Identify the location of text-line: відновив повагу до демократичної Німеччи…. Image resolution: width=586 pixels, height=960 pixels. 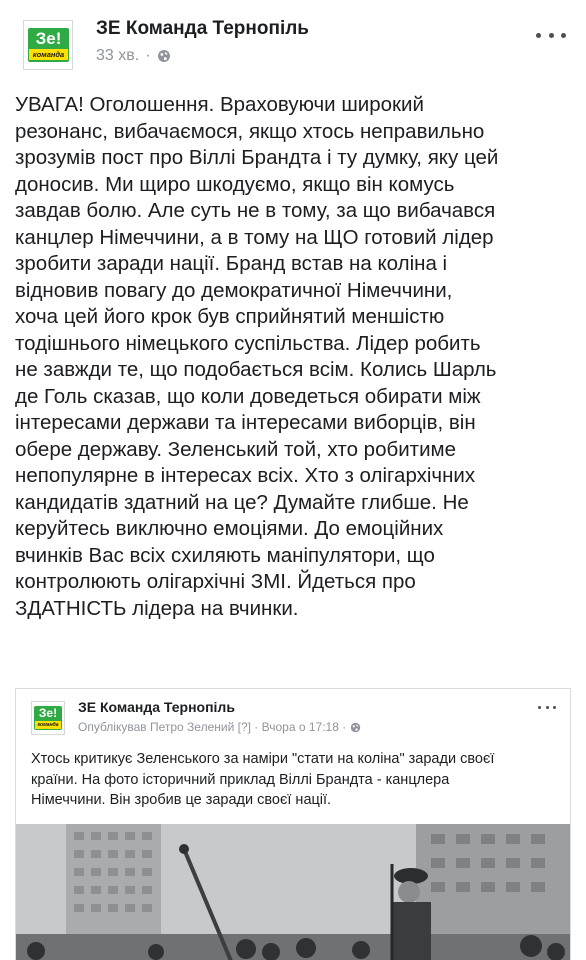
(234, 290).